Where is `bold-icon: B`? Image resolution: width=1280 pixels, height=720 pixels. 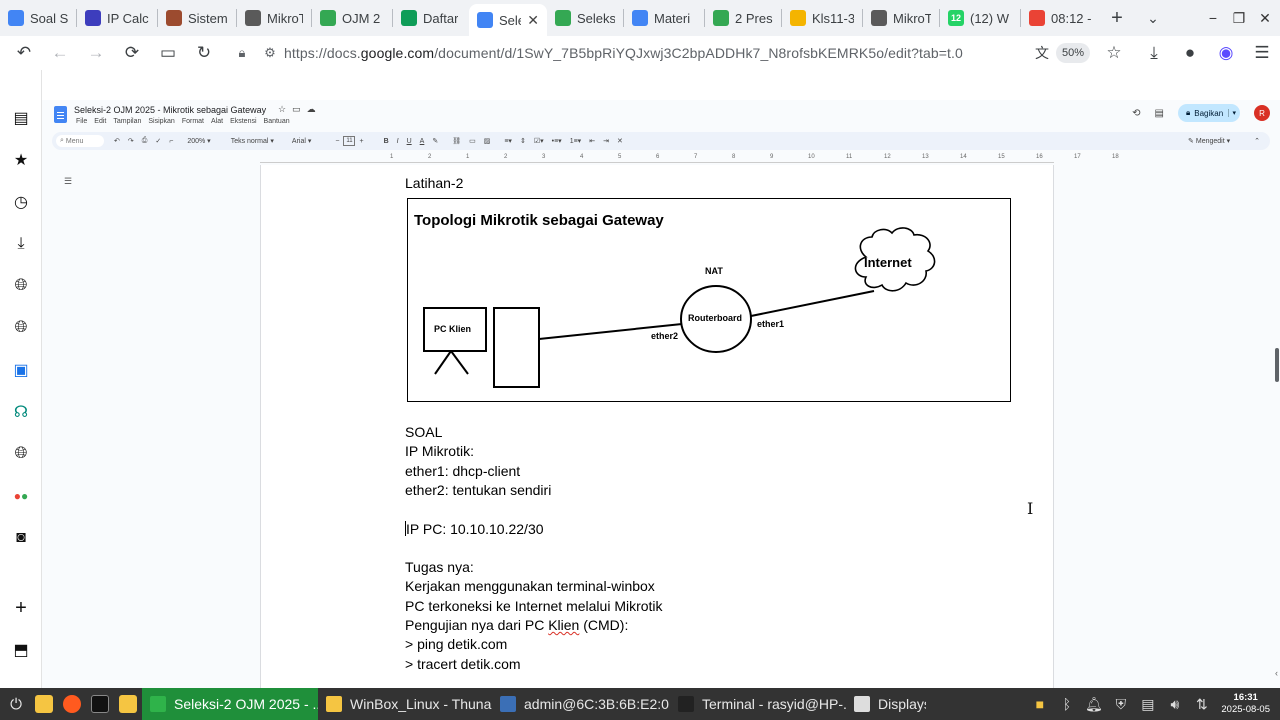
bold-icon: B is located at coordinates (386, 141).